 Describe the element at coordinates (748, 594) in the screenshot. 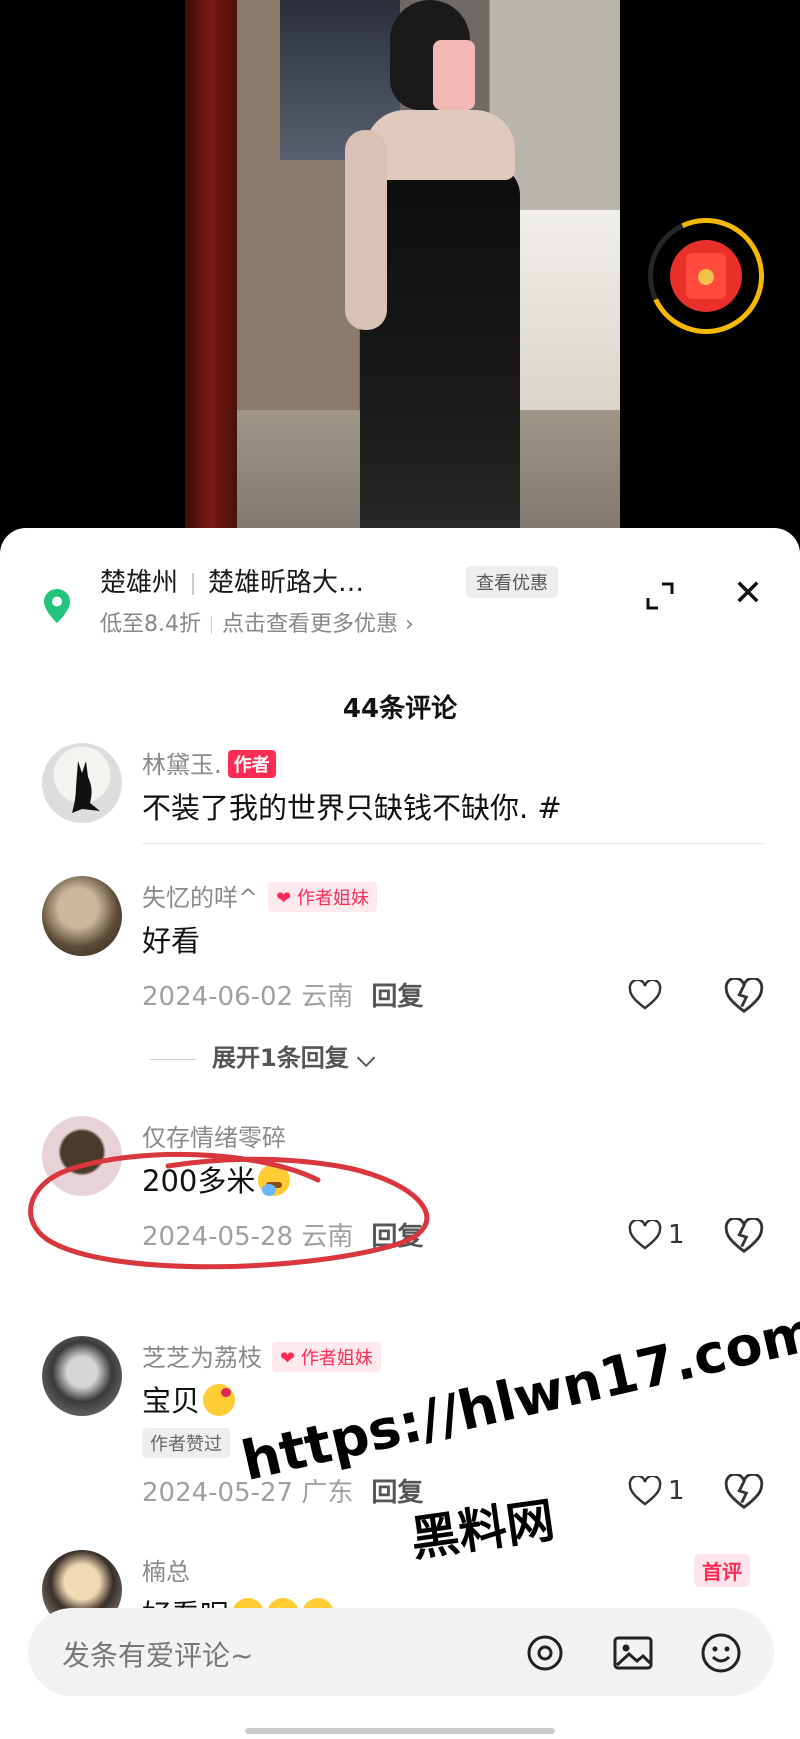

I see `close-icon: ✕` at that location.